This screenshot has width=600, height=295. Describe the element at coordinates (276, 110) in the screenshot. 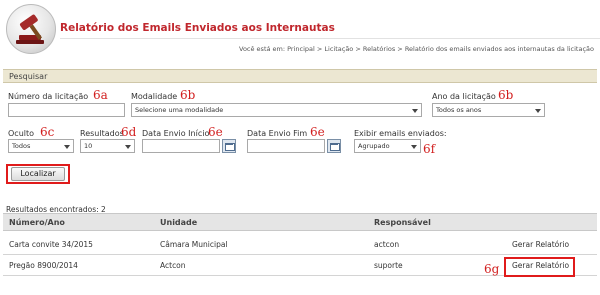

I see `modalidade-select: Selecione uma modalidade` at that location.